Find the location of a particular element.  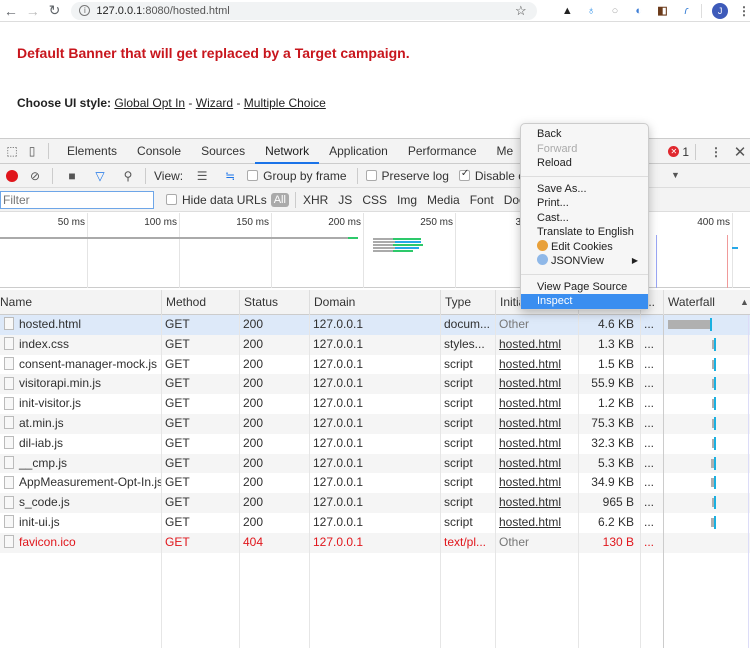

close-icon: ✕ is located at coordinates (740, 152).